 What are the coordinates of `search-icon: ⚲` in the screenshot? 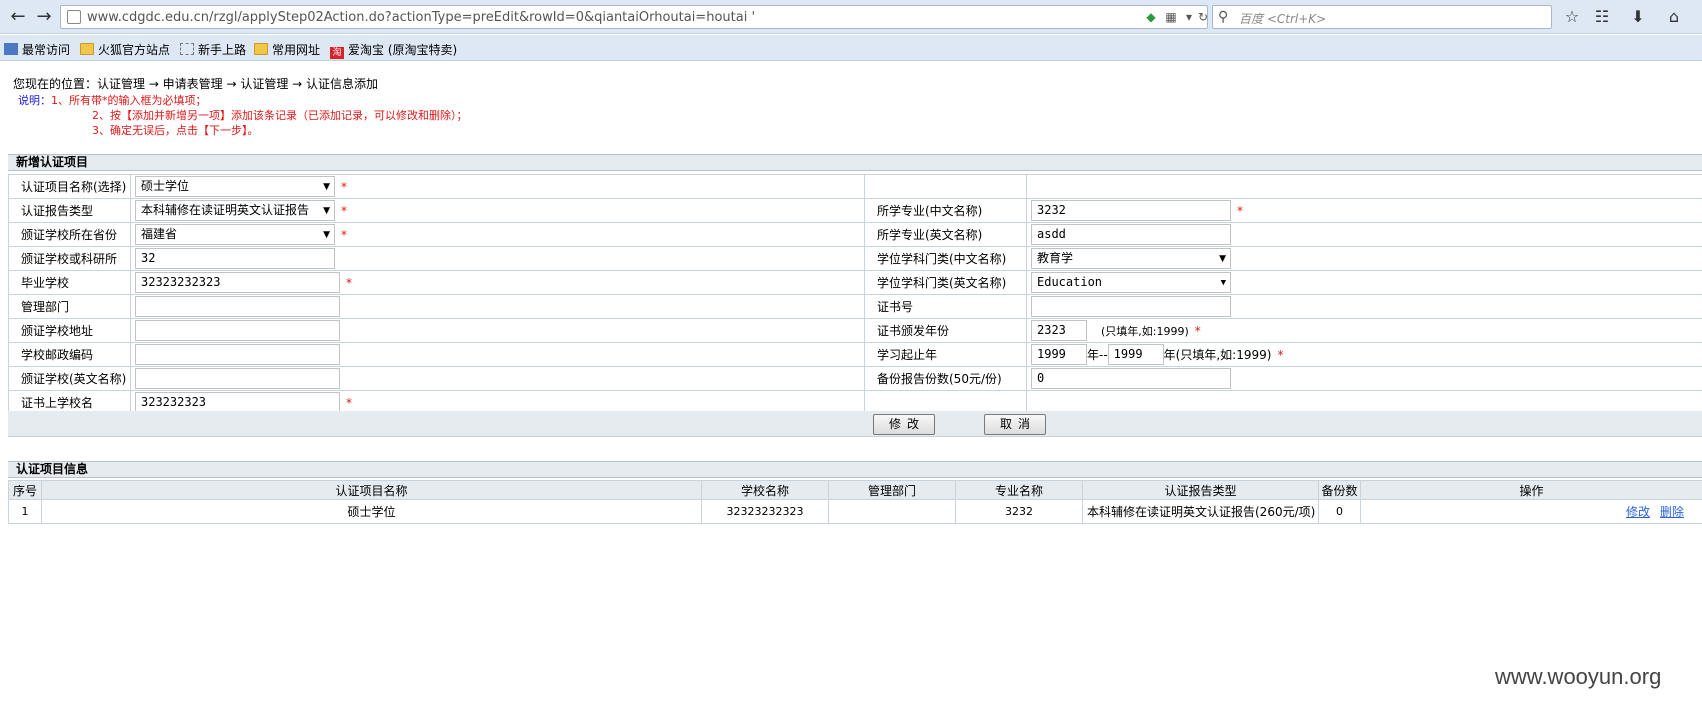 It's located at (1223, 17).